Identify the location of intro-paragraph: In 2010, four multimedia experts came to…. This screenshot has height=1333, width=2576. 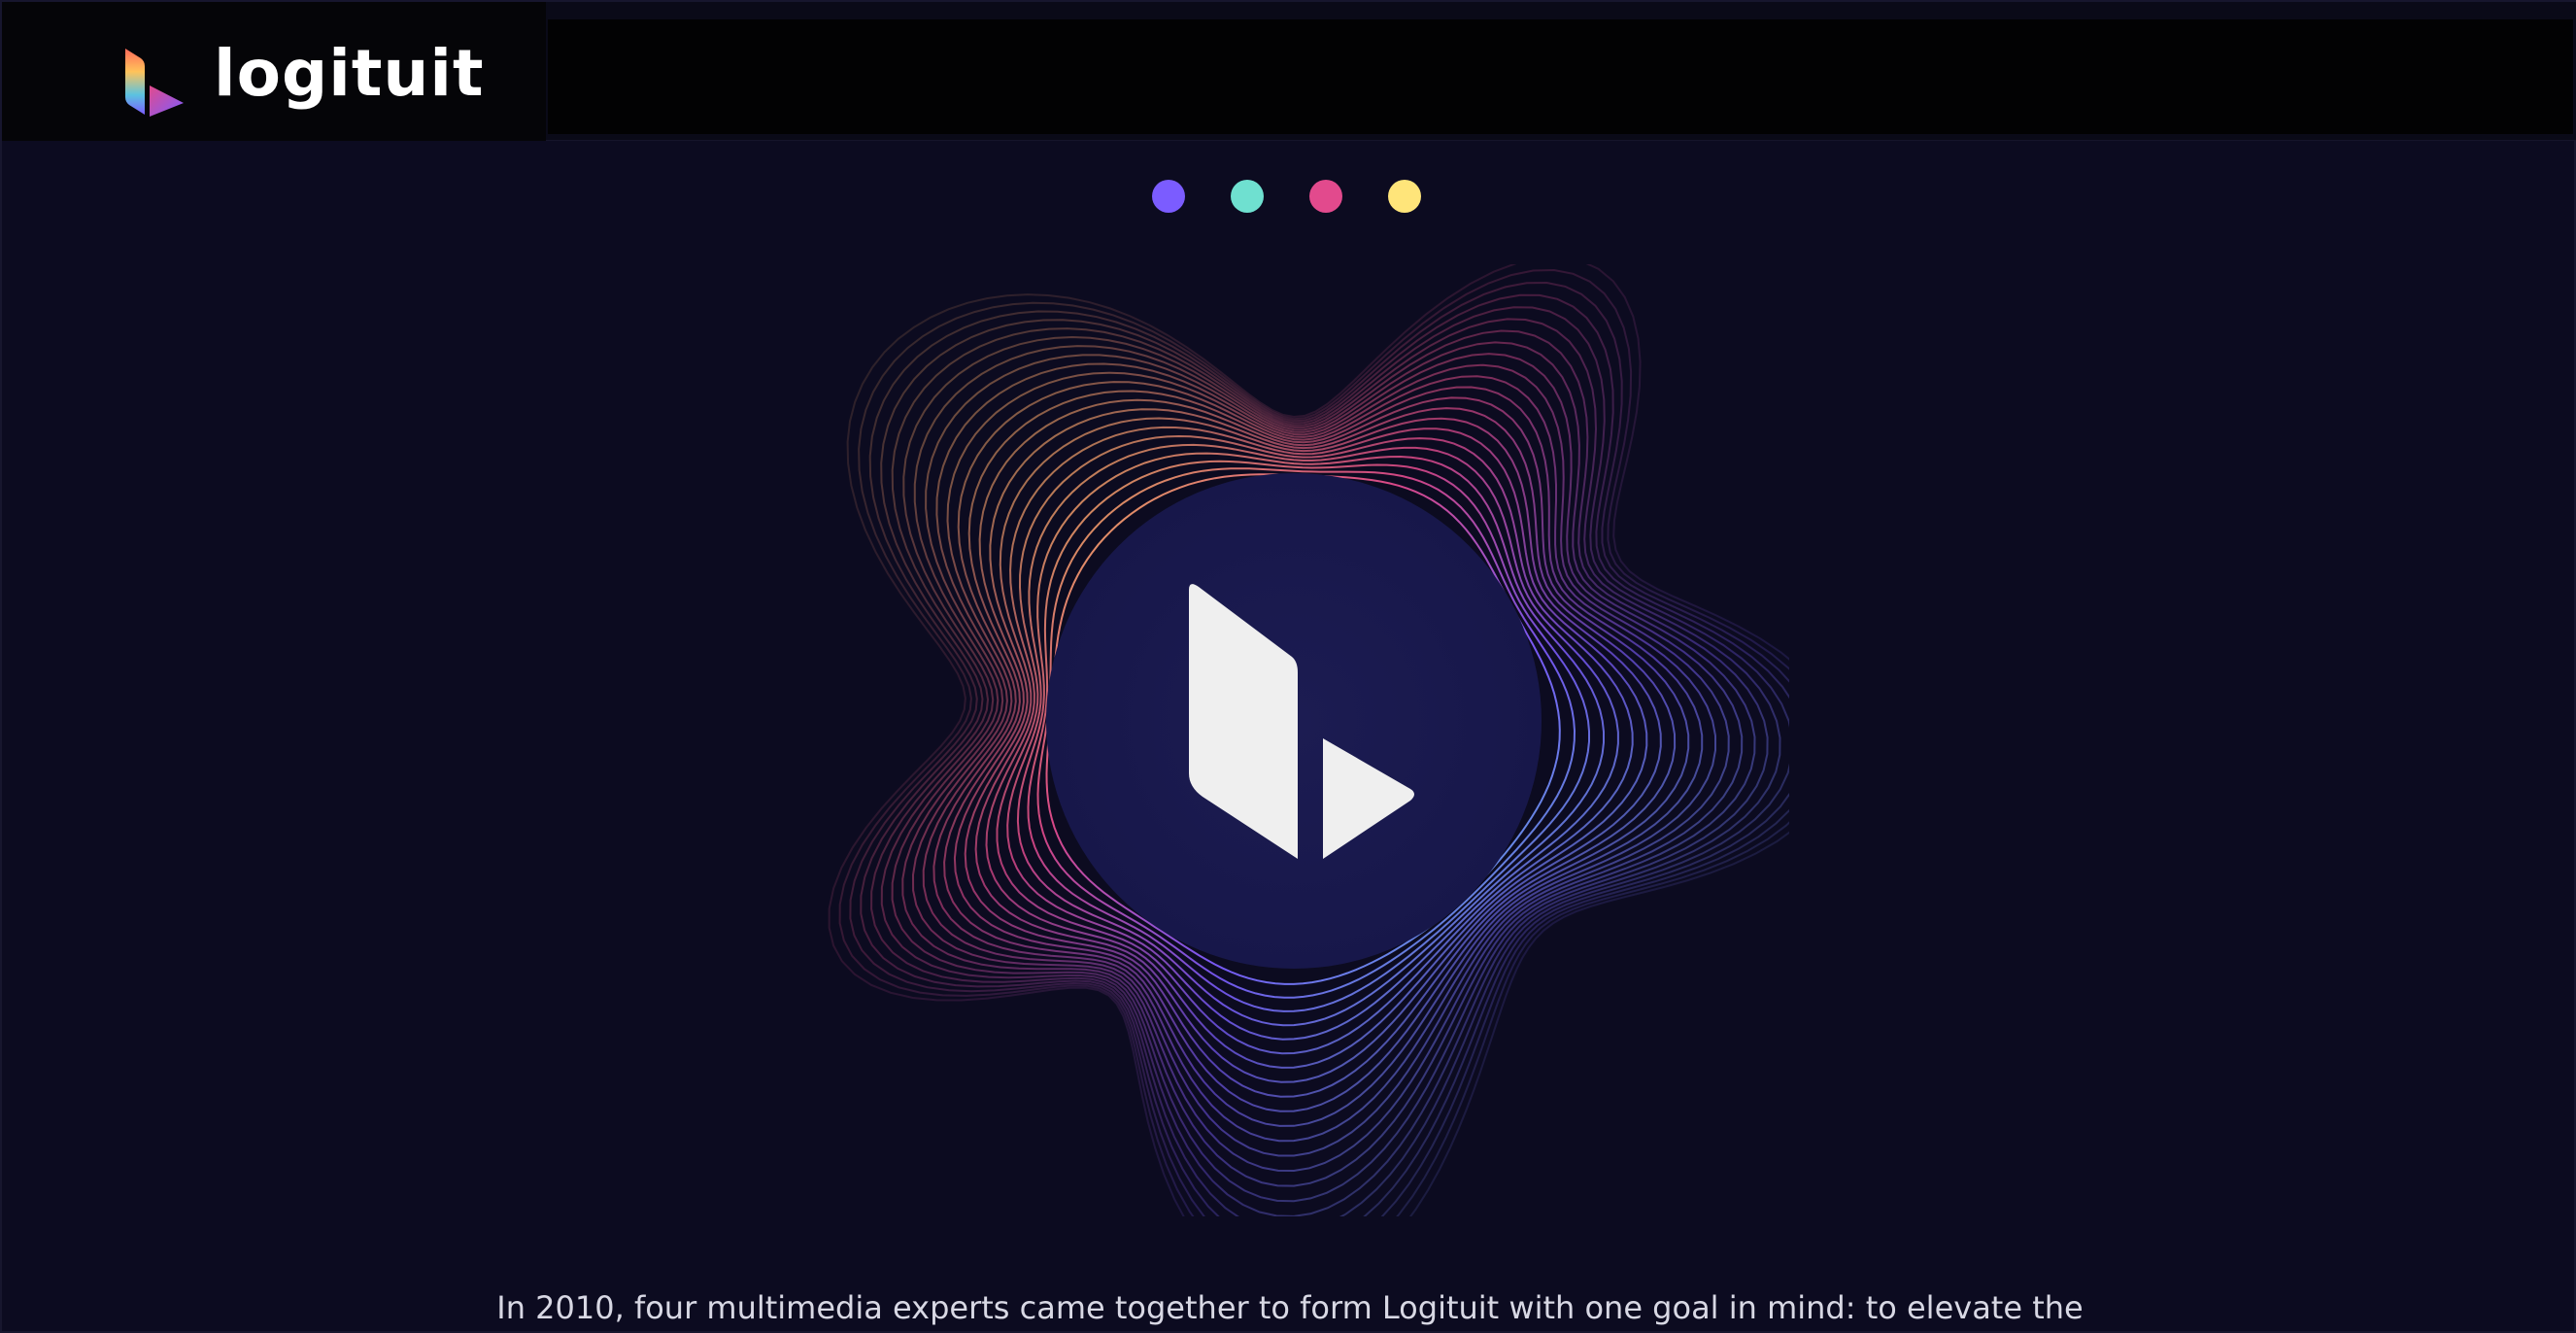
(1290, 1307).